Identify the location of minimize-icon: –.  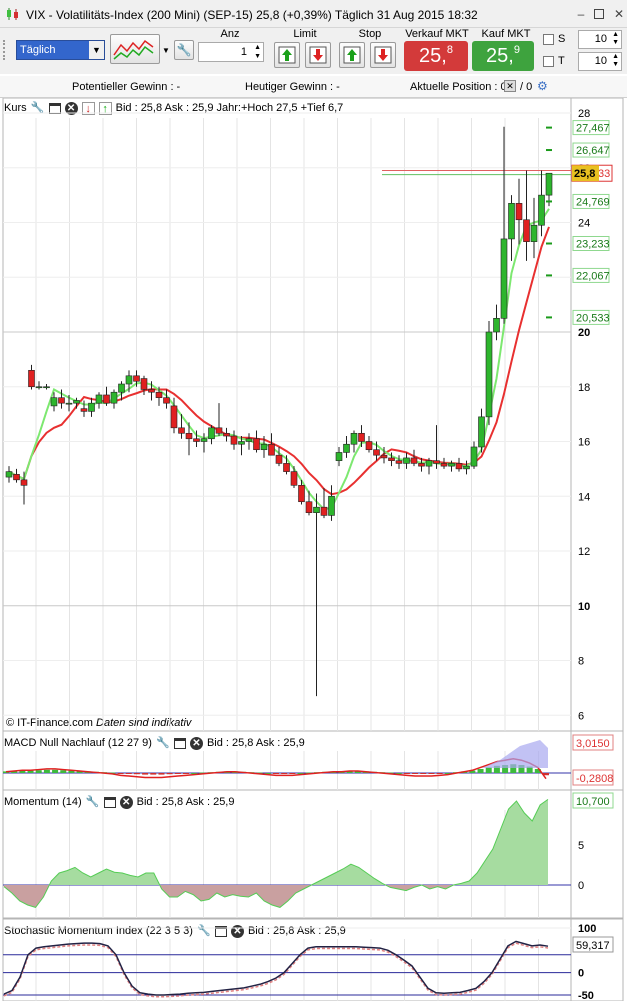
(581, 14).